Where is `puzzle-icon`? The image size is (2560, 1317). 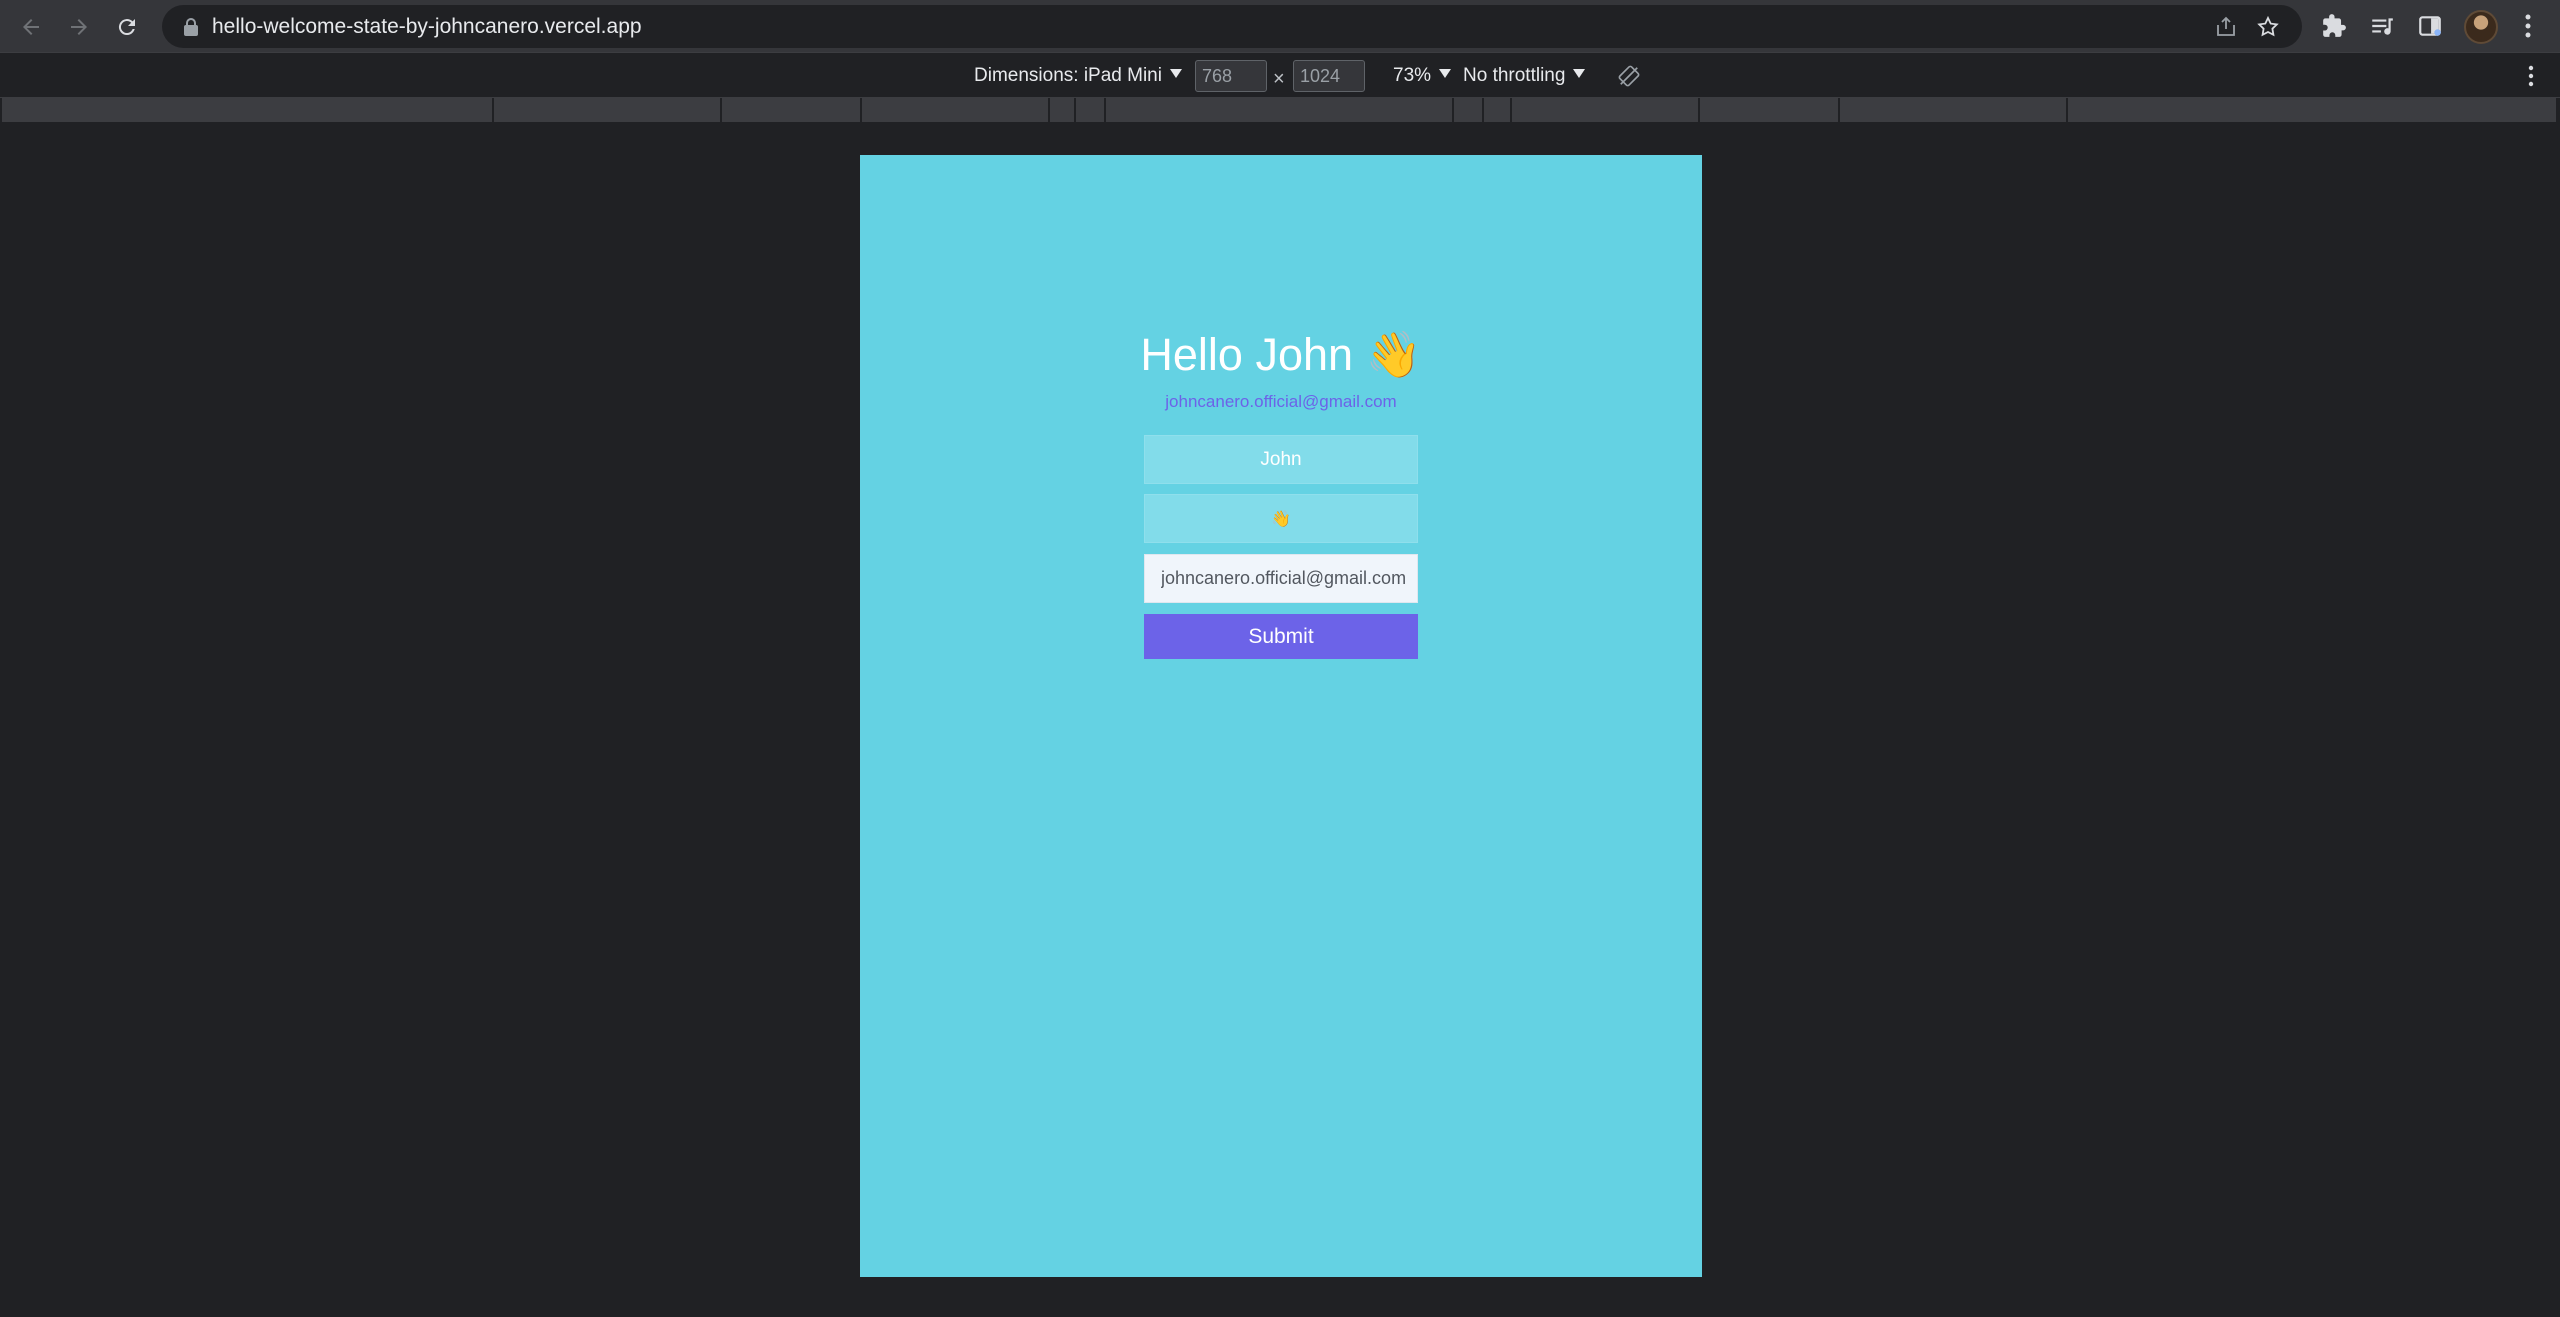 puzzle-icon is located at coordinates (2334, 25).